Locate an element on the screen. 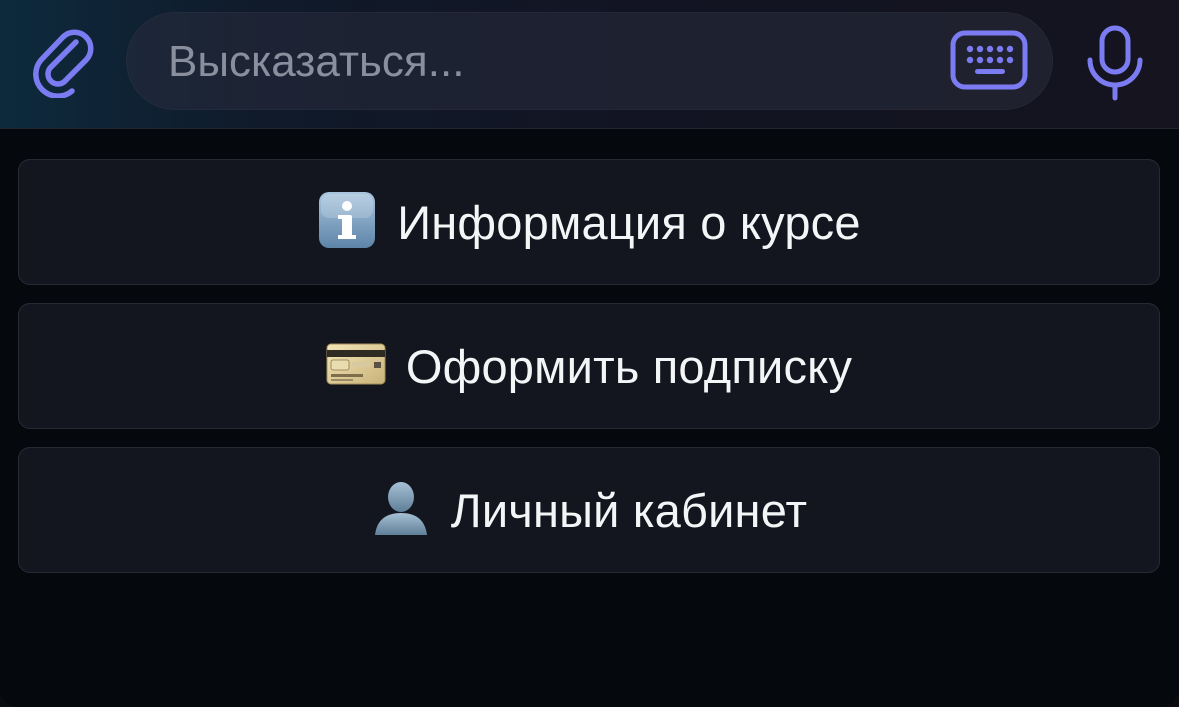 Image resolution: width=1179 pixels, height=707 pixels. message-input is located at coordinates (558, 62).